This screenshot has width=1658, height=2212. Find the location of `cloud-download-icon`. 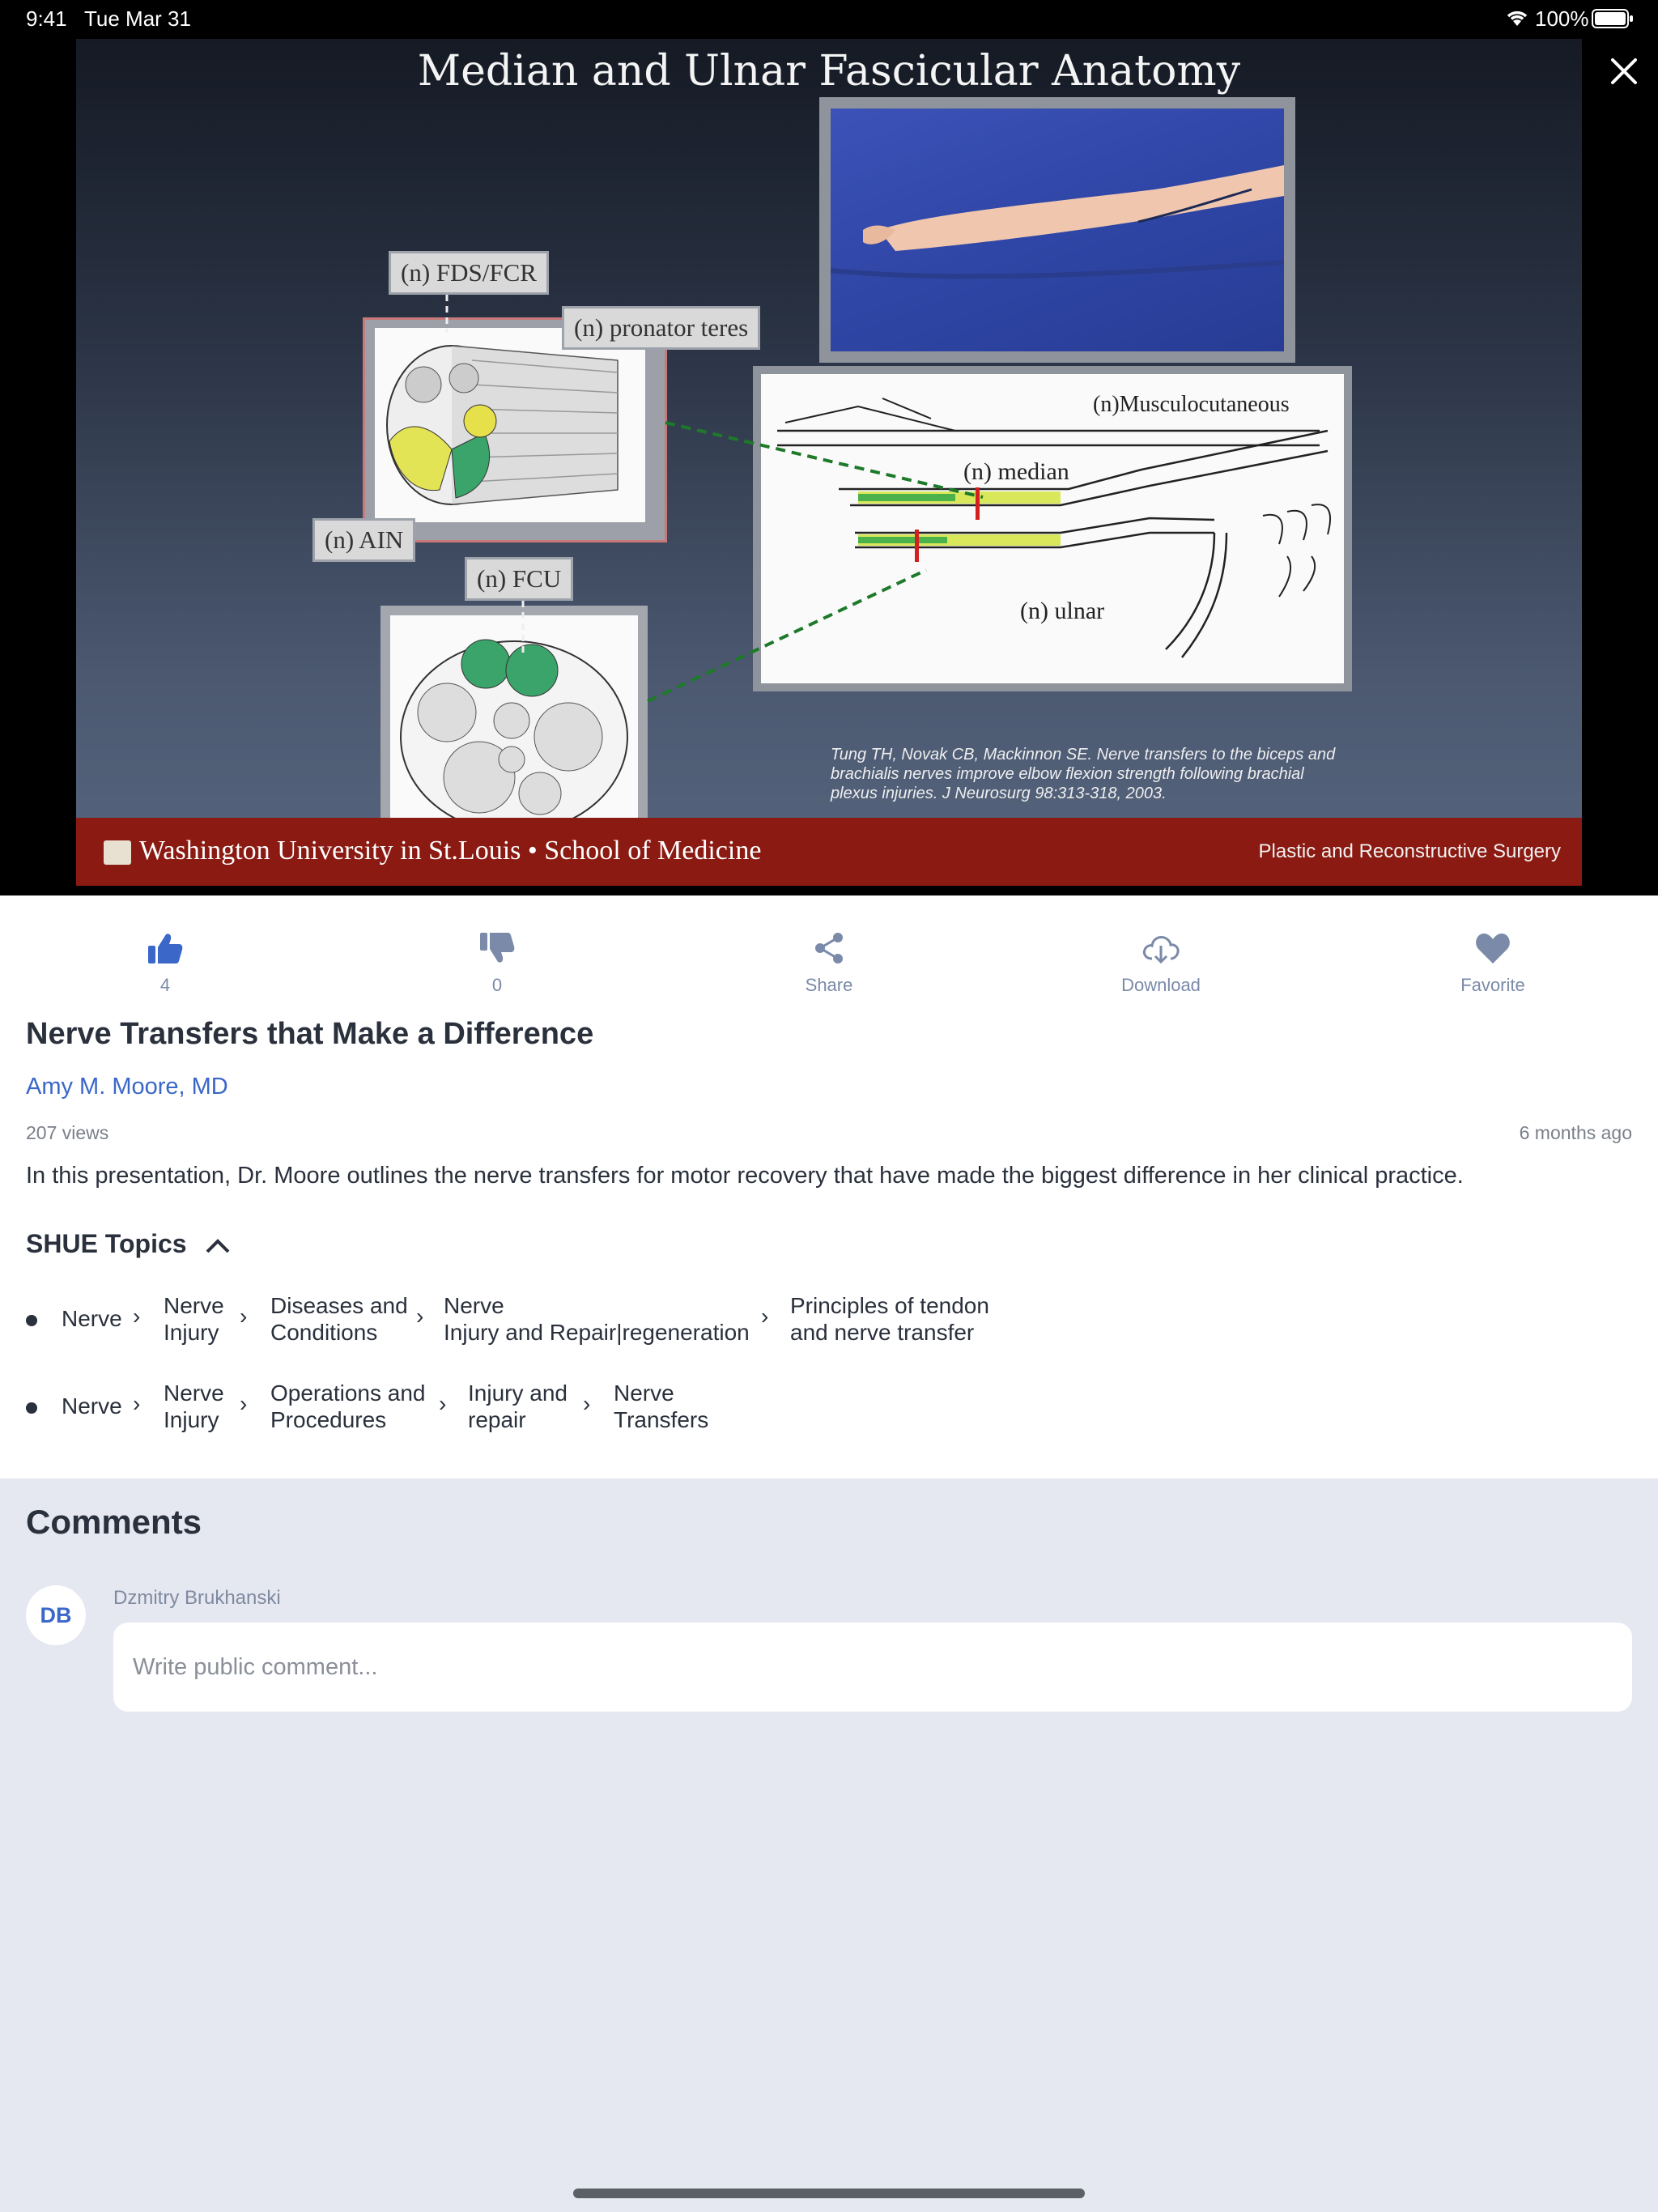

cloud-download-icon is located at coordinates (1161, 953).